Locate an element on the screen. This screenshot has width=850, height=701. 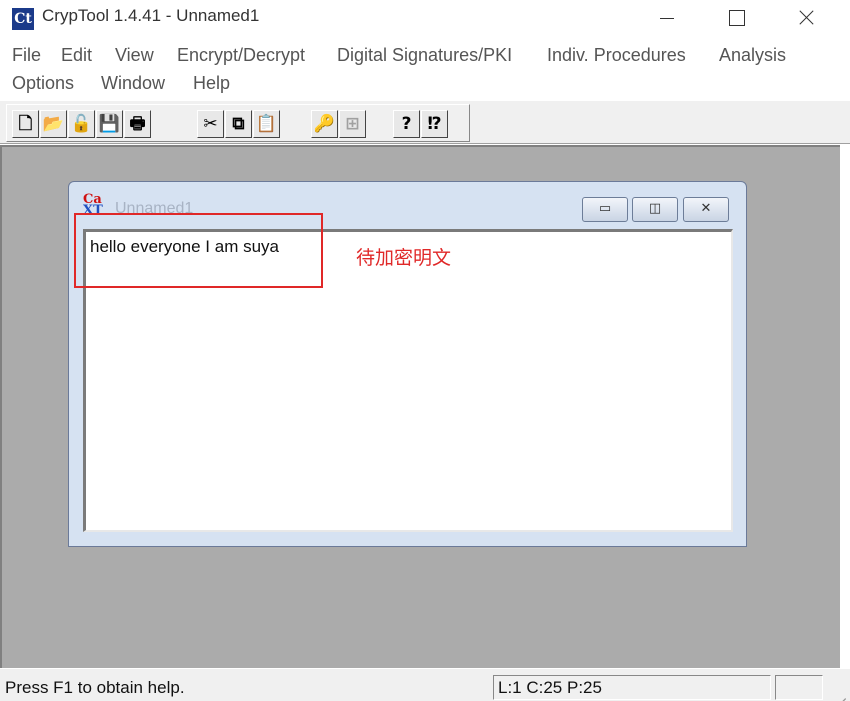
menu-indiv-procedures: Indiv. Procedures is located at coordinates (616, 55).